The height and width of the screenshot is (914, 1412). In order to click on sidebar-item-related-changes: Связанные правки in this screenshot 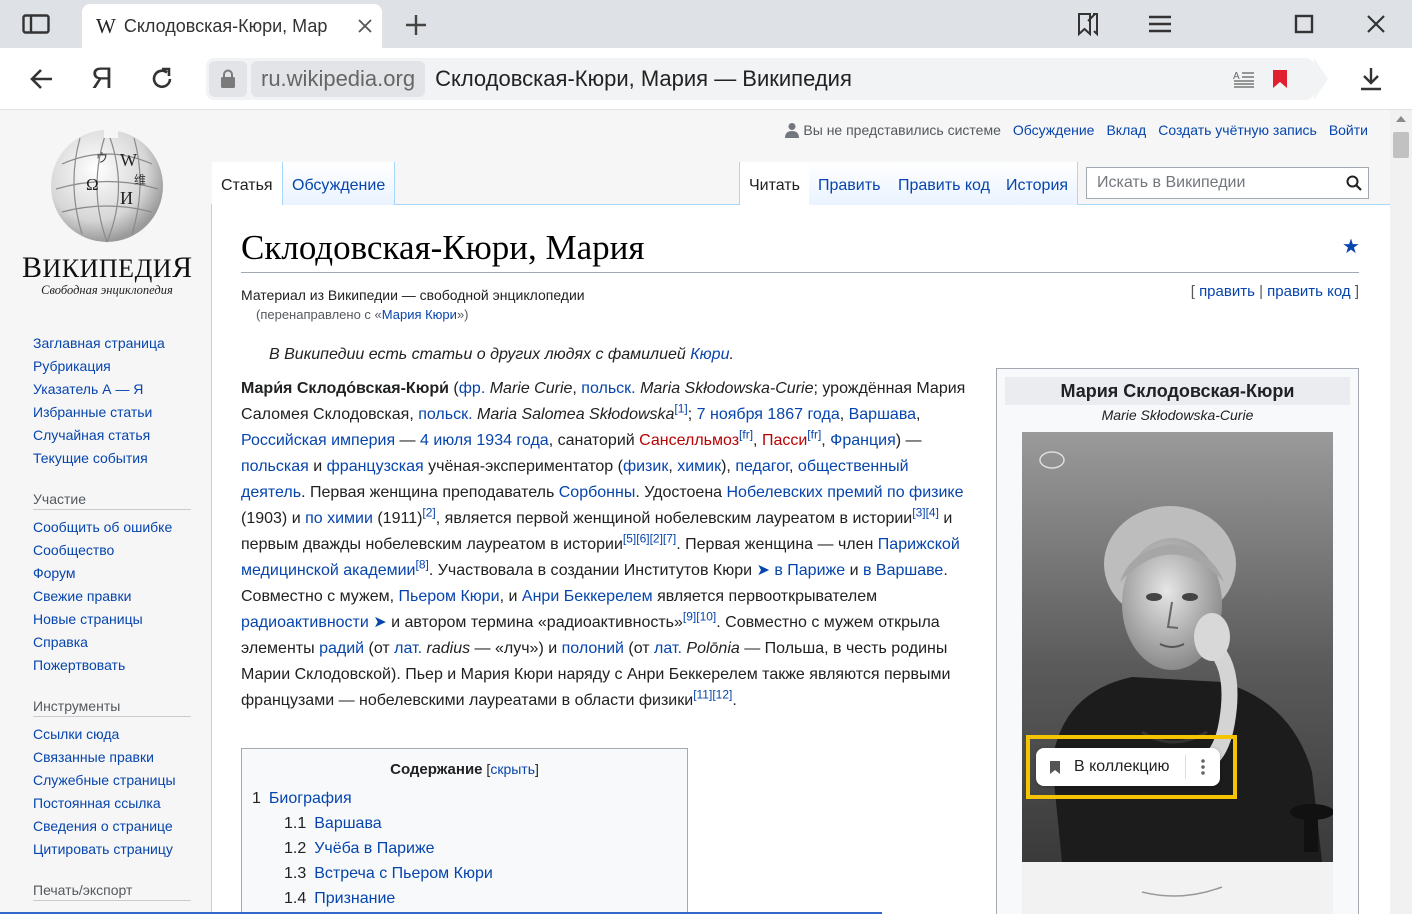, I will do `click(112, 757)`.